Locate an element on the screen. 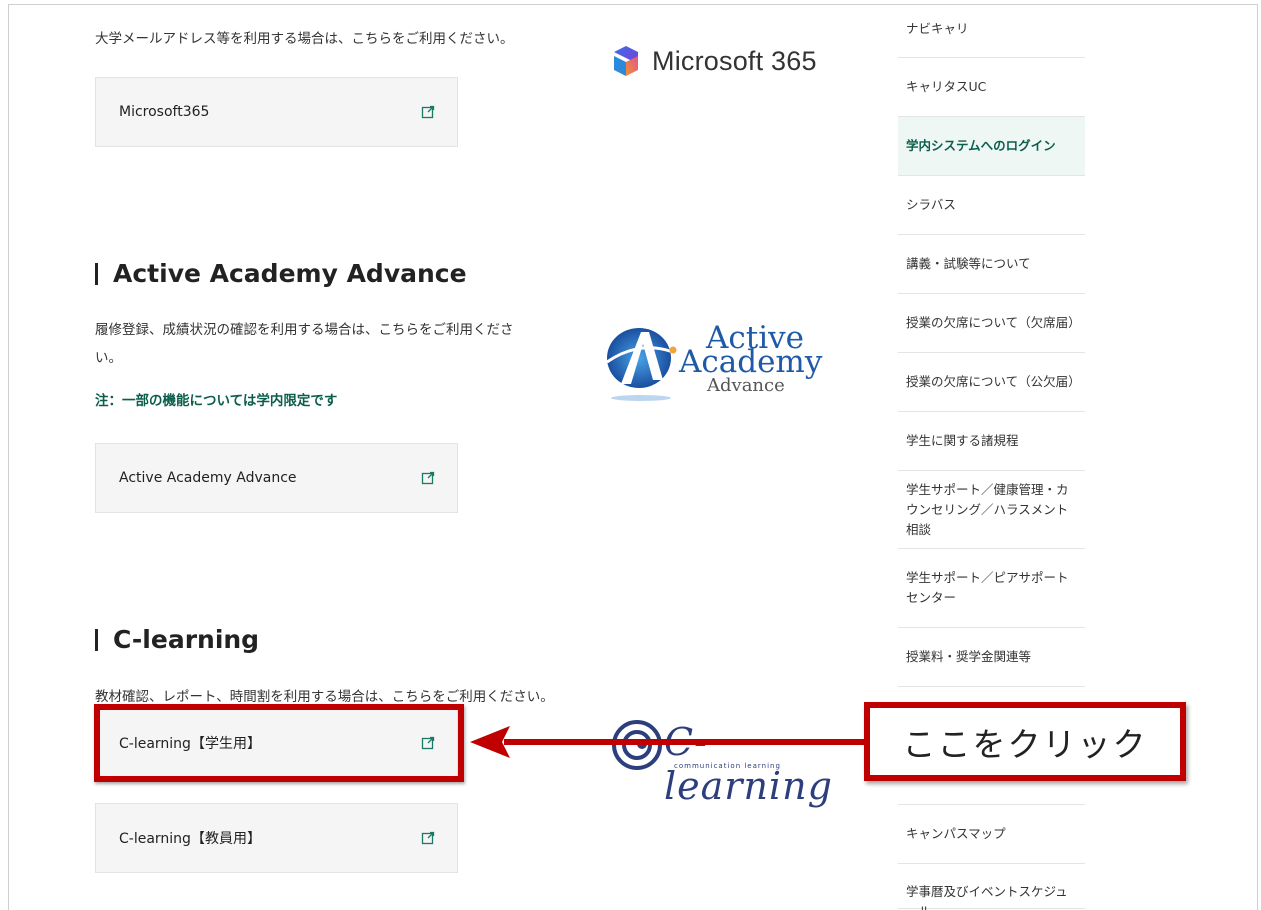 The image size is (1261, 910). sidebar-item-official-absence: 授業の欠席について（公欠届） is located at coordinates (991, 382).